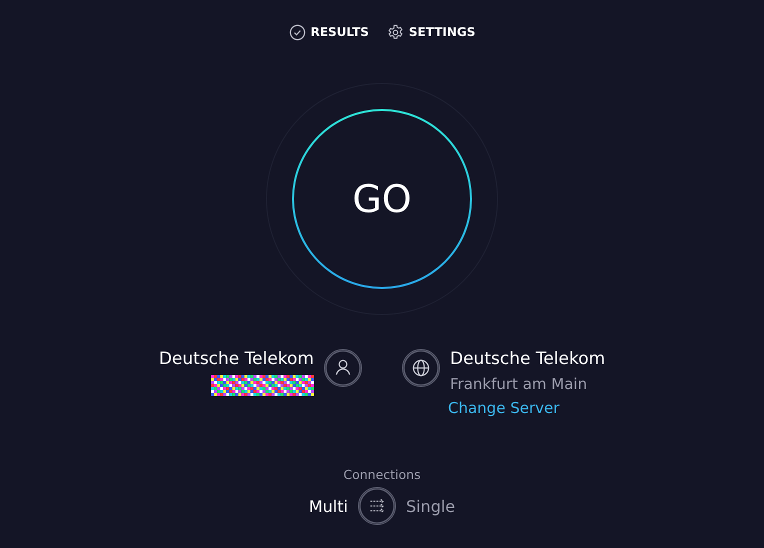  Describe the element at coordinates (297, 32) in the screenshot. I see `checkmark-circle-icon` at that location.